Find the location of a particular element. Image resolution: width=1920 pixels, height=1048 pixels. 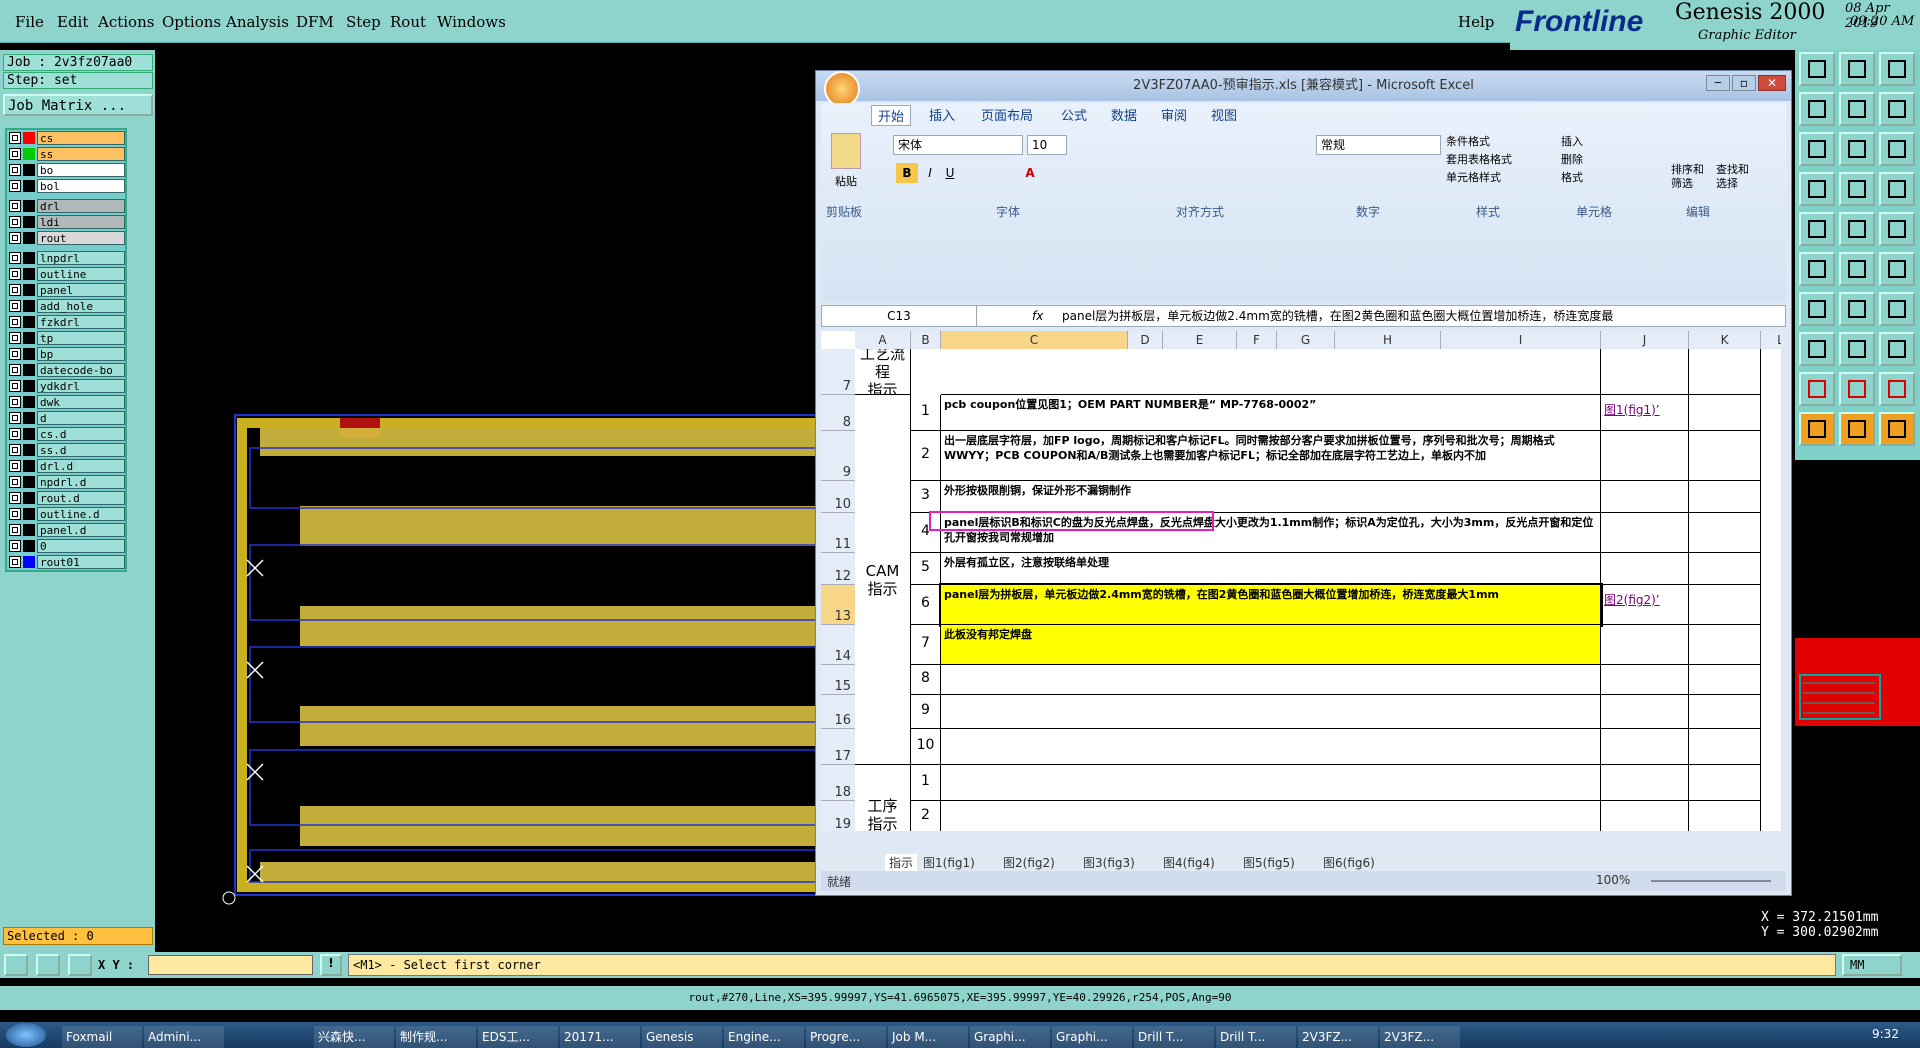

layer-name: datecode-bo is located at coordinates (81, 370).